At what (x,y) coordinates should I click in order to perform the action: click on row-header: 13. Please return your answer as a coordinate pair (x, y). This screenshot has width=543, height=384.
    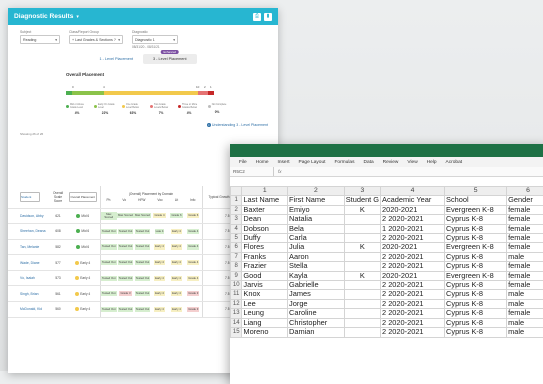
    Looking at the image, I should click on (236, 313).